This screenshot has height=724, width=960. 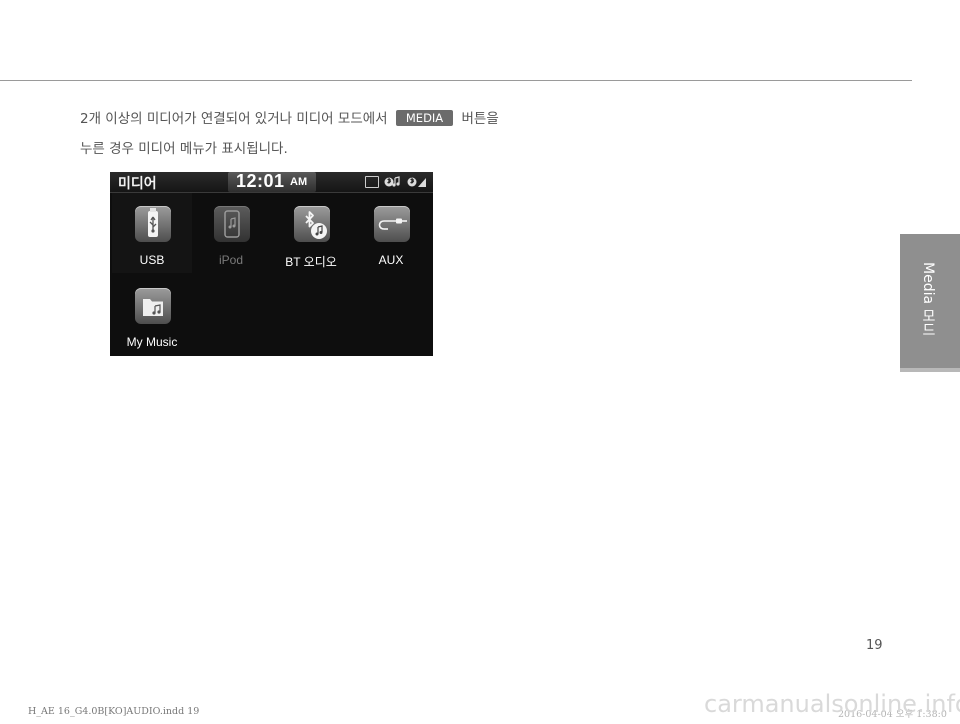 What do you see at coordinates (456, 80) in the screenshot?
I see `header-rule` at bounding box center [456, 80].